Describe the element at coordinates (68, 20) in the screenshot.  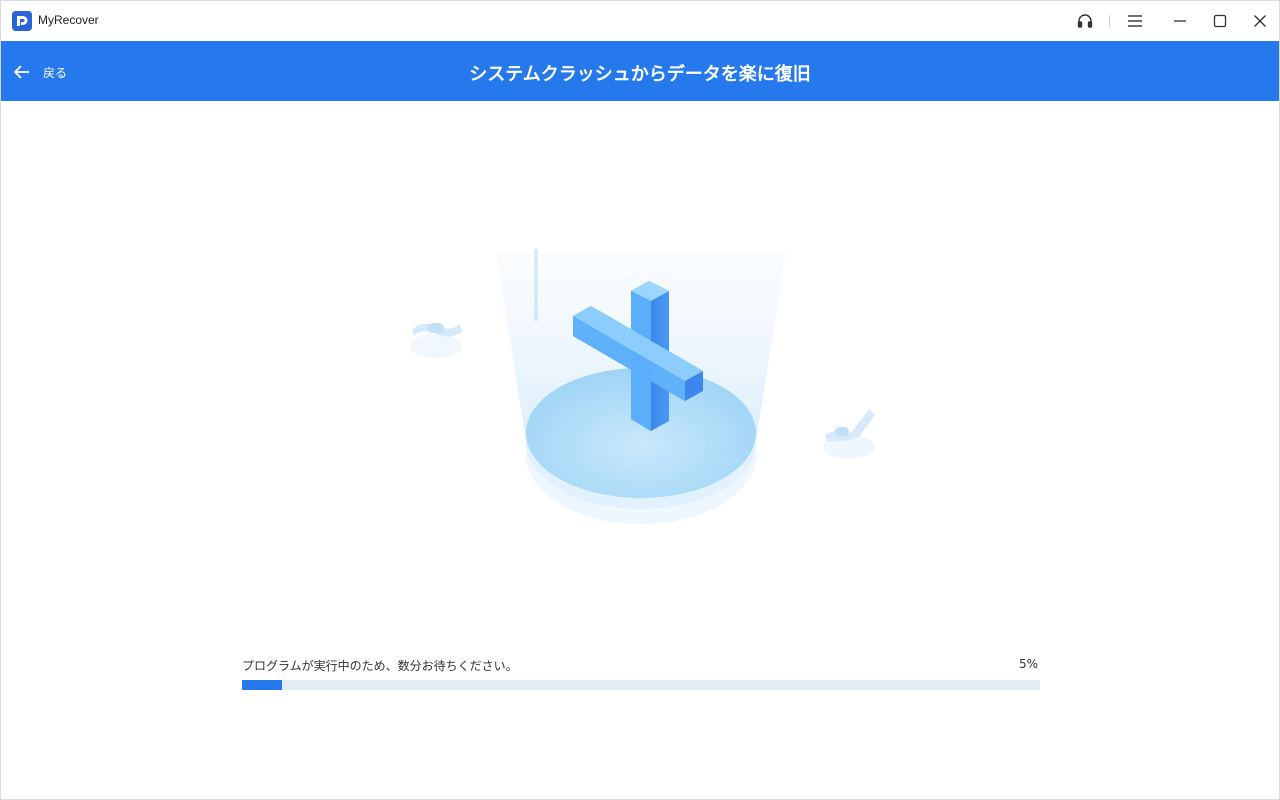
I see `app-name: MyRecover` at that location.